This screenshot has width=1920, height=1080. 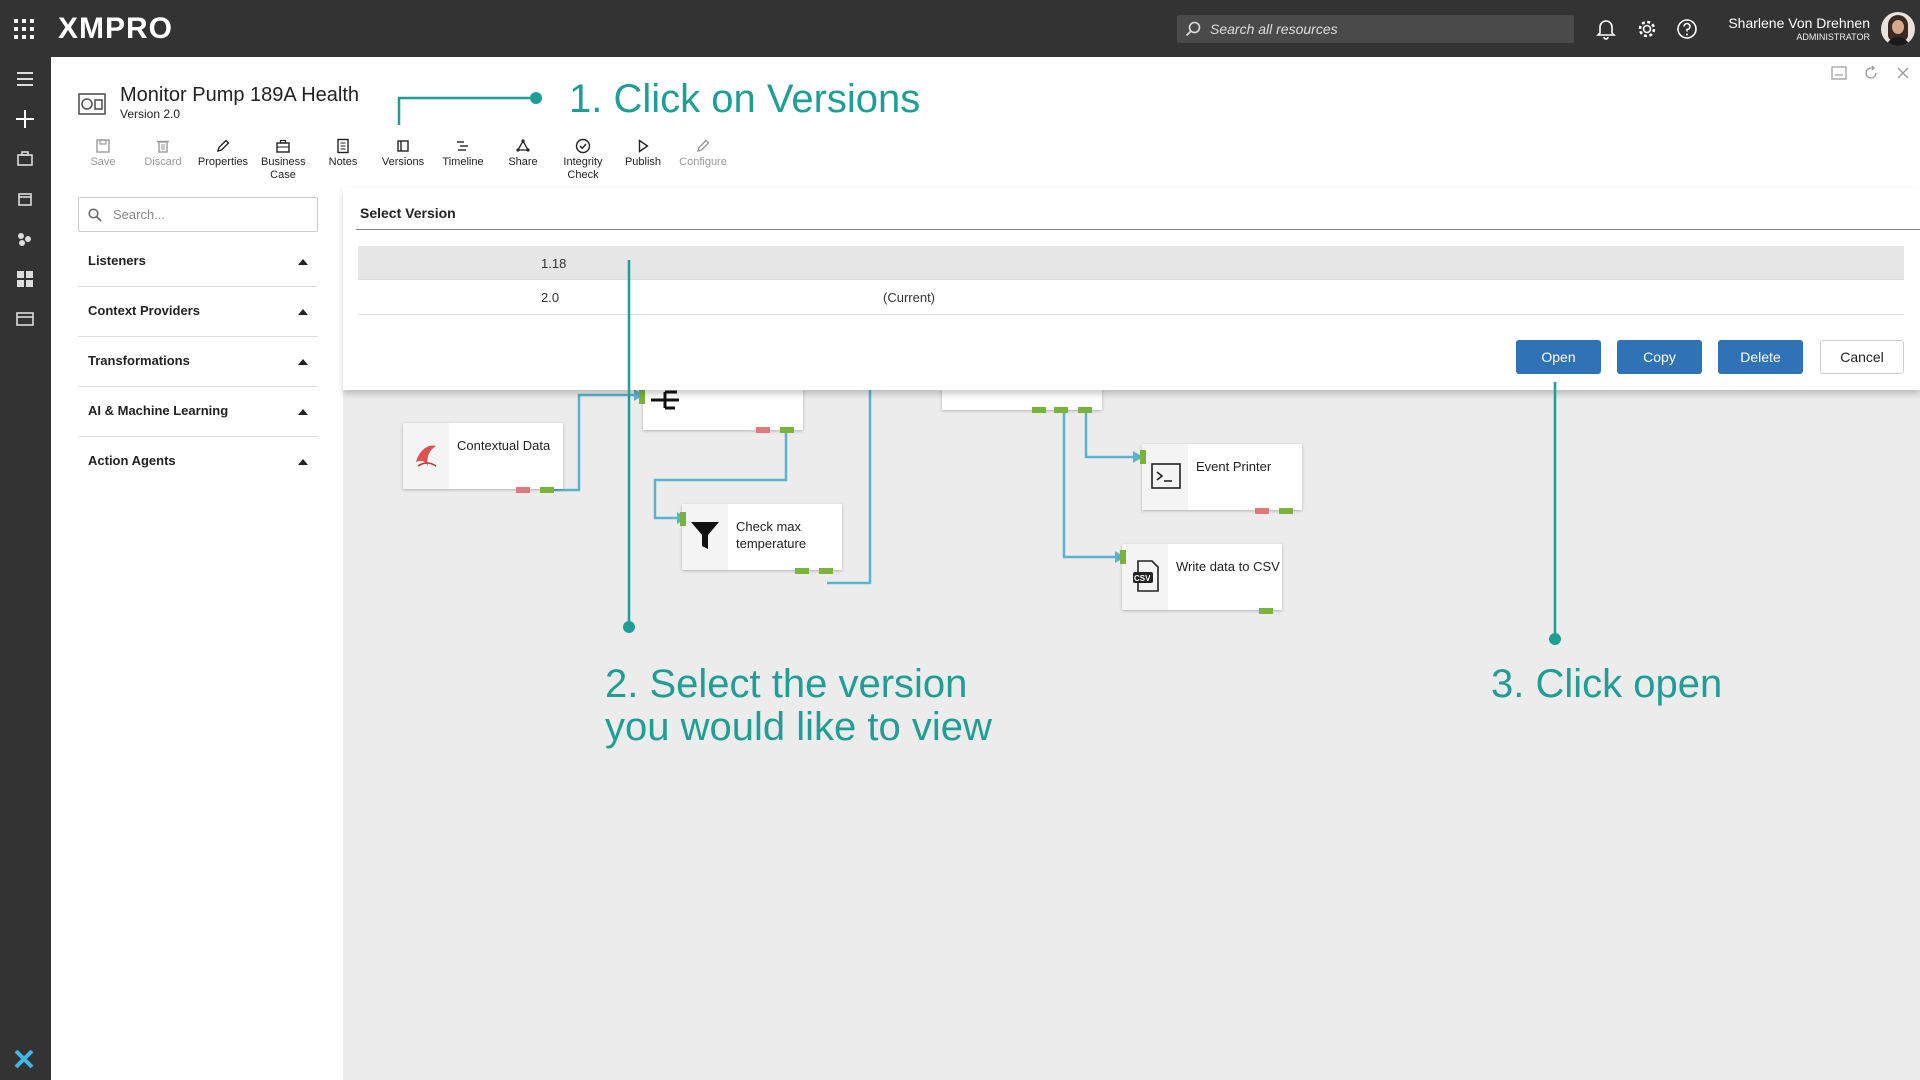 What do you see at coordinates (786, 684) in the screenshot?
I see `annotation-step-2-line-1: 2. Select the version` at bounding box center [786, 684].